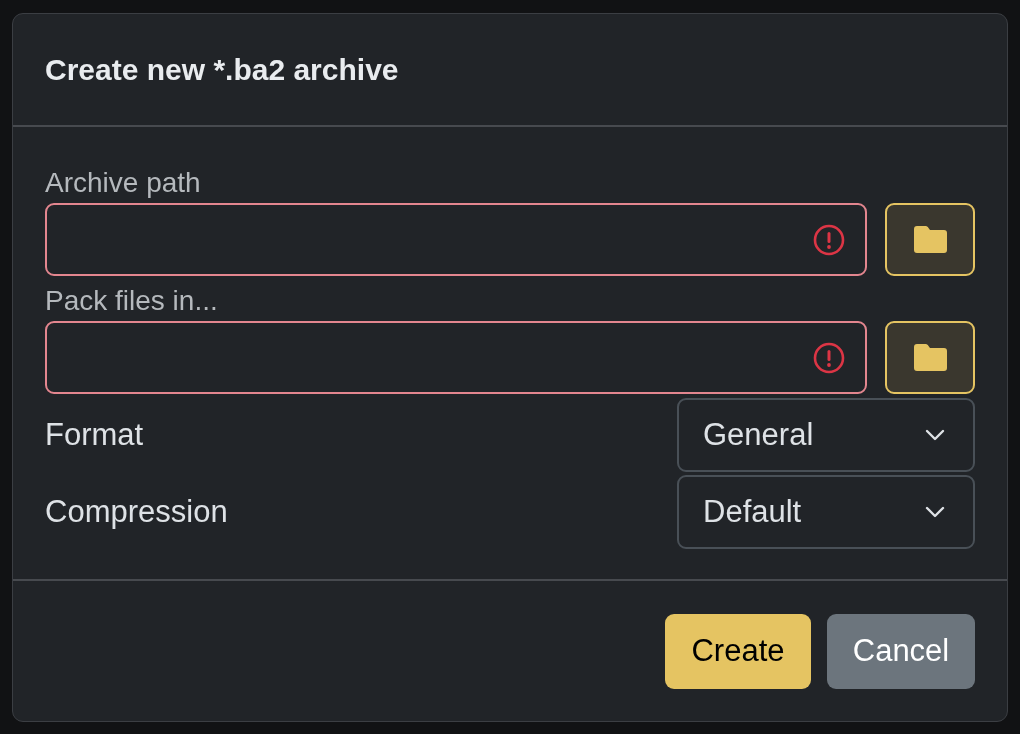  I want to click on create-button: Create, so click(738, 651).